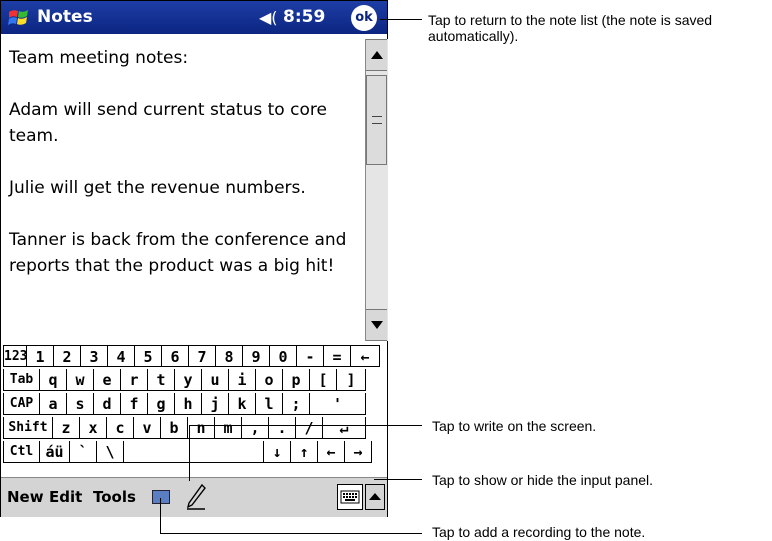 Image resolution: width=772 pixels, height=541 pixels. I want to click on microphone-icon, so click(161, 497).